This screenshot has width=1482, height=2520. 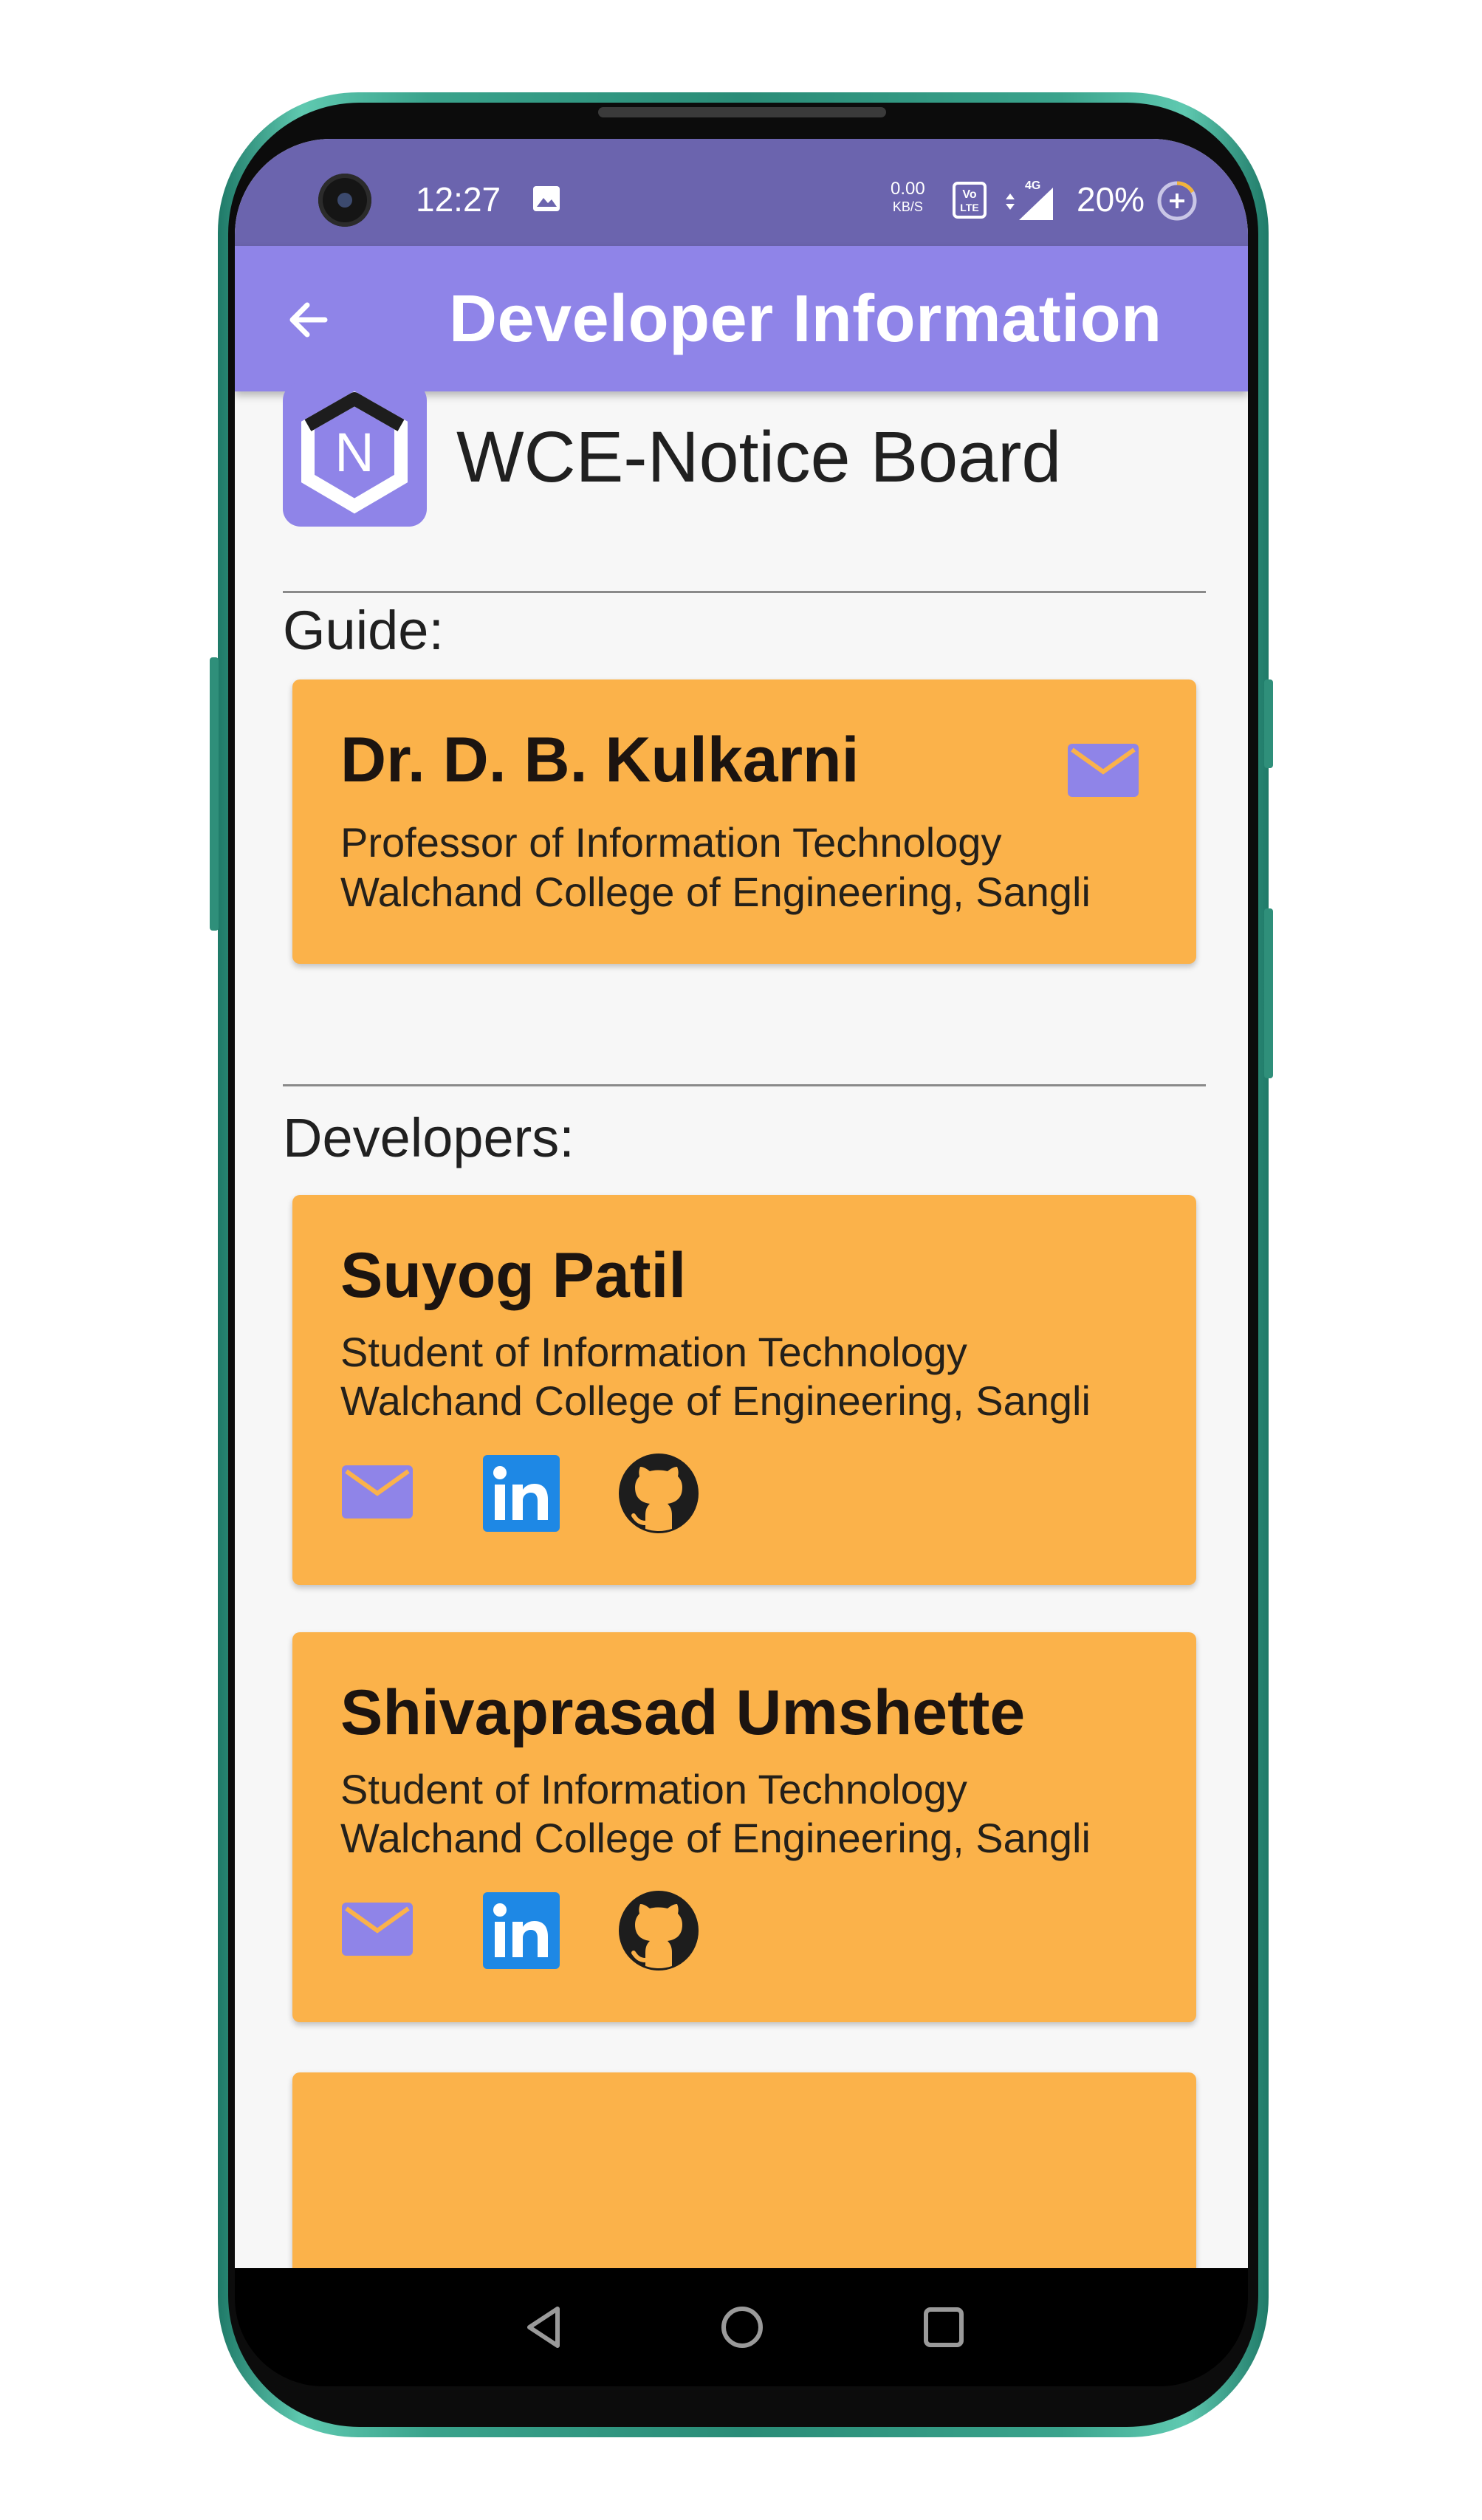 What do you see at coordinates (428, 1137) in the screenshot?
I see `developers-section-label: Developers:` at bounding box center [428, 1137].